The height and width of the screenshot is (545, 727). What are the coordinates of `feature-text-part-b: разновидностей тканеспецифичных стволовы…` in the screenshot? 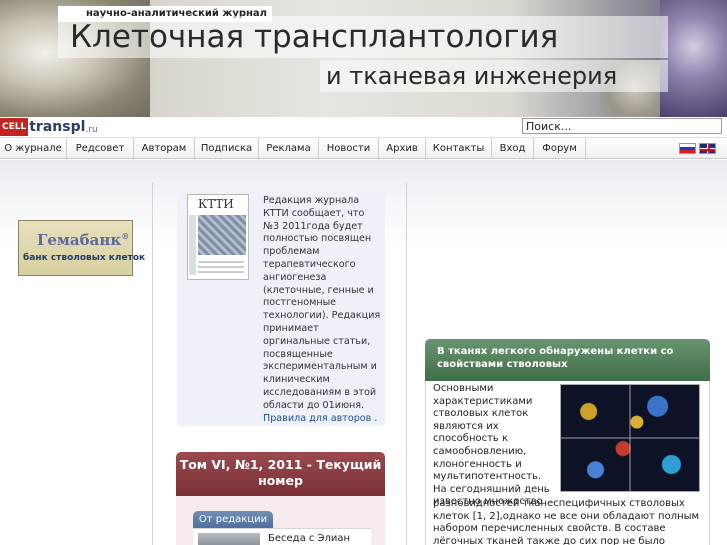 It's located at (566, 521).